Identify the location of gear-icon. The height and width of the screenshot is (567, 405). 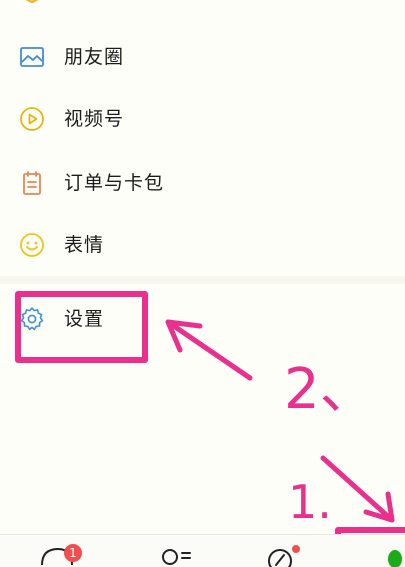
(32, 319).